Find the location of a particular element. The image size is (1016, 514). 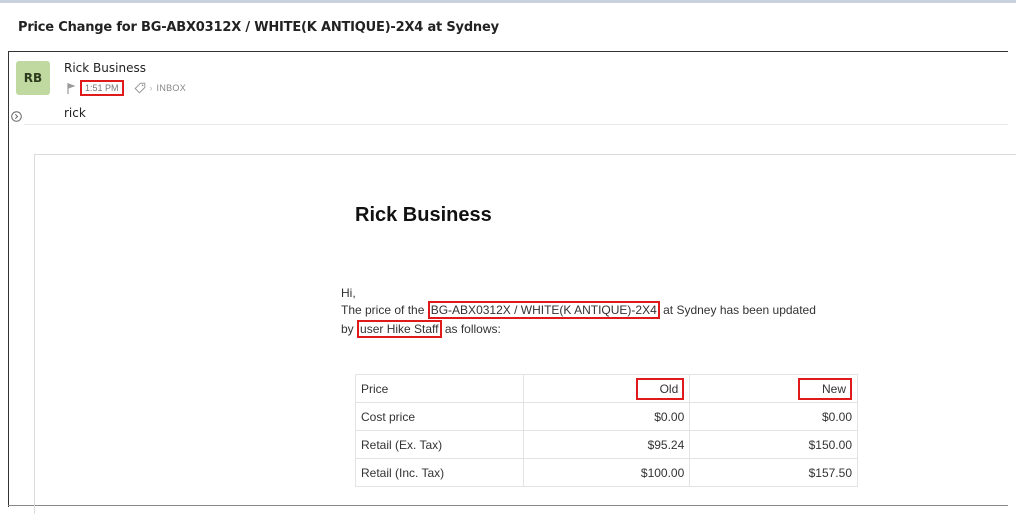

folder-label: INBOX is located at coordinates (172, 88).